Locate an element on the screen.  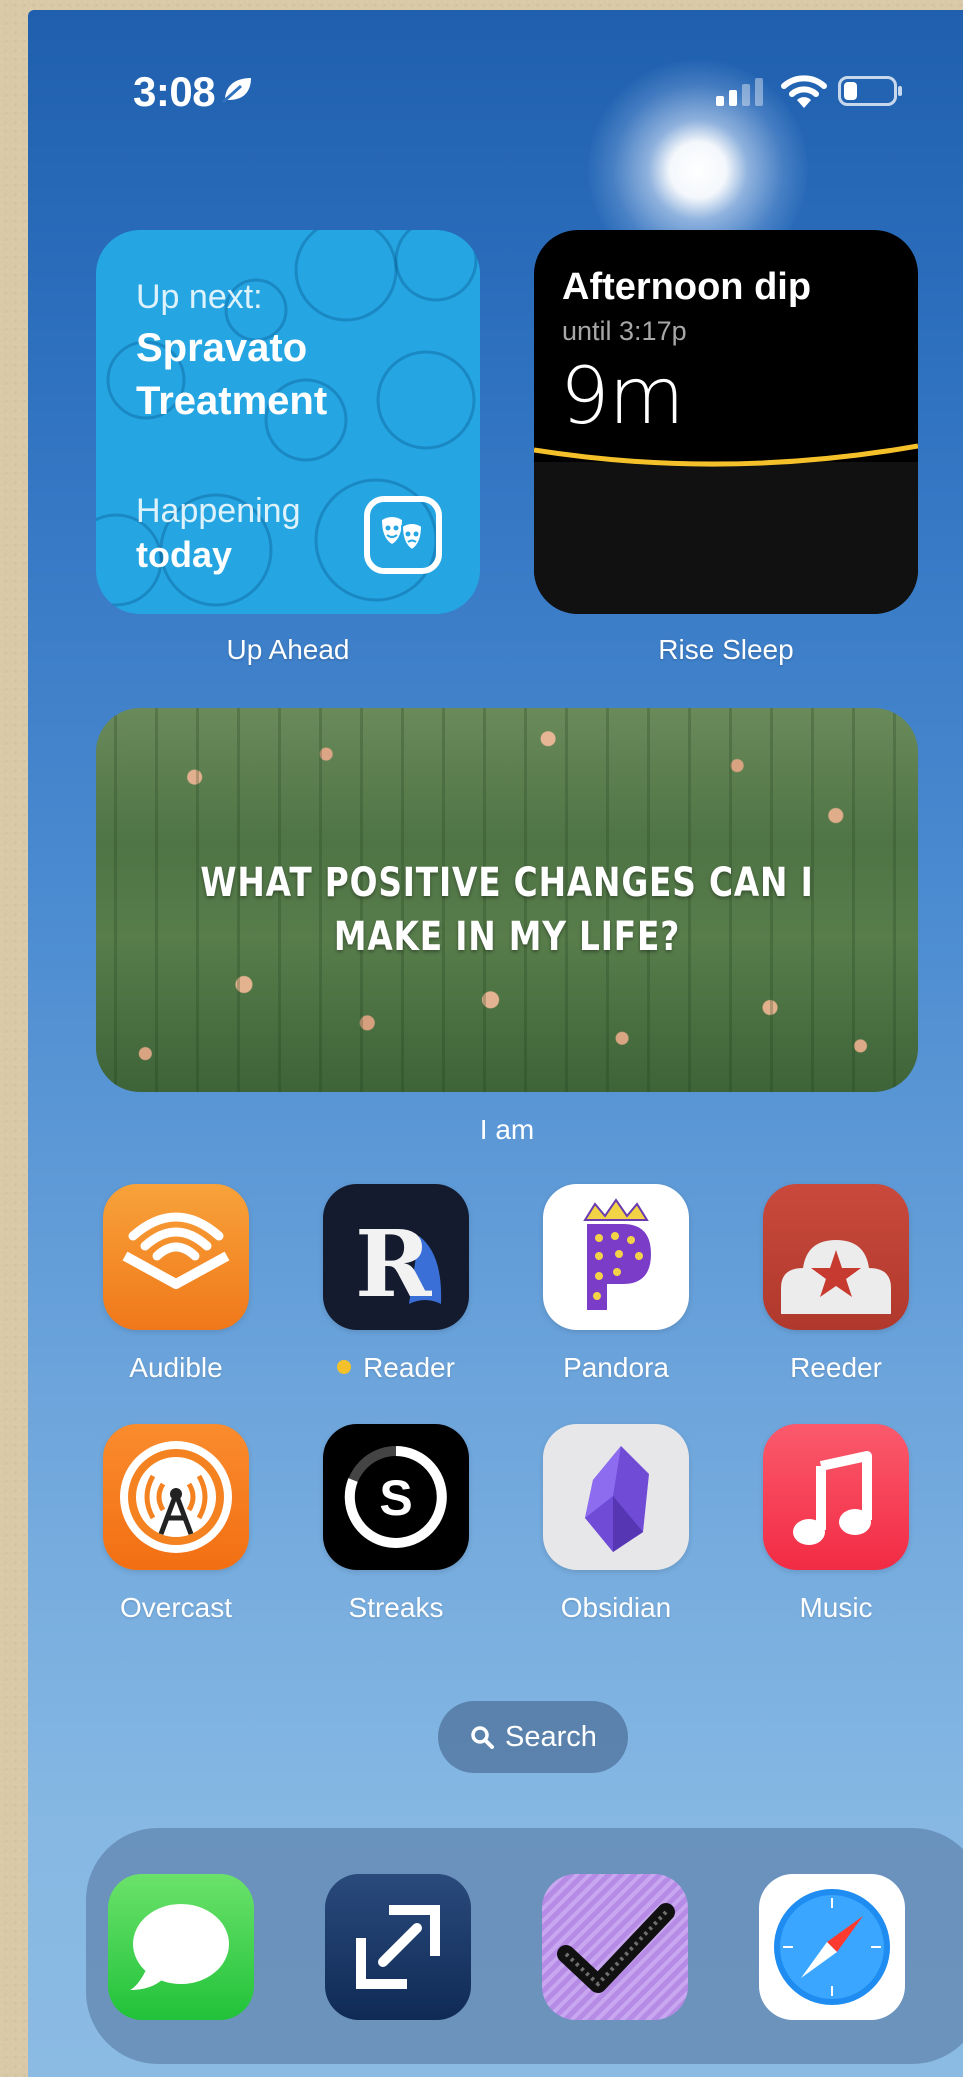
search-icon is located at coordinates (483, 1737).